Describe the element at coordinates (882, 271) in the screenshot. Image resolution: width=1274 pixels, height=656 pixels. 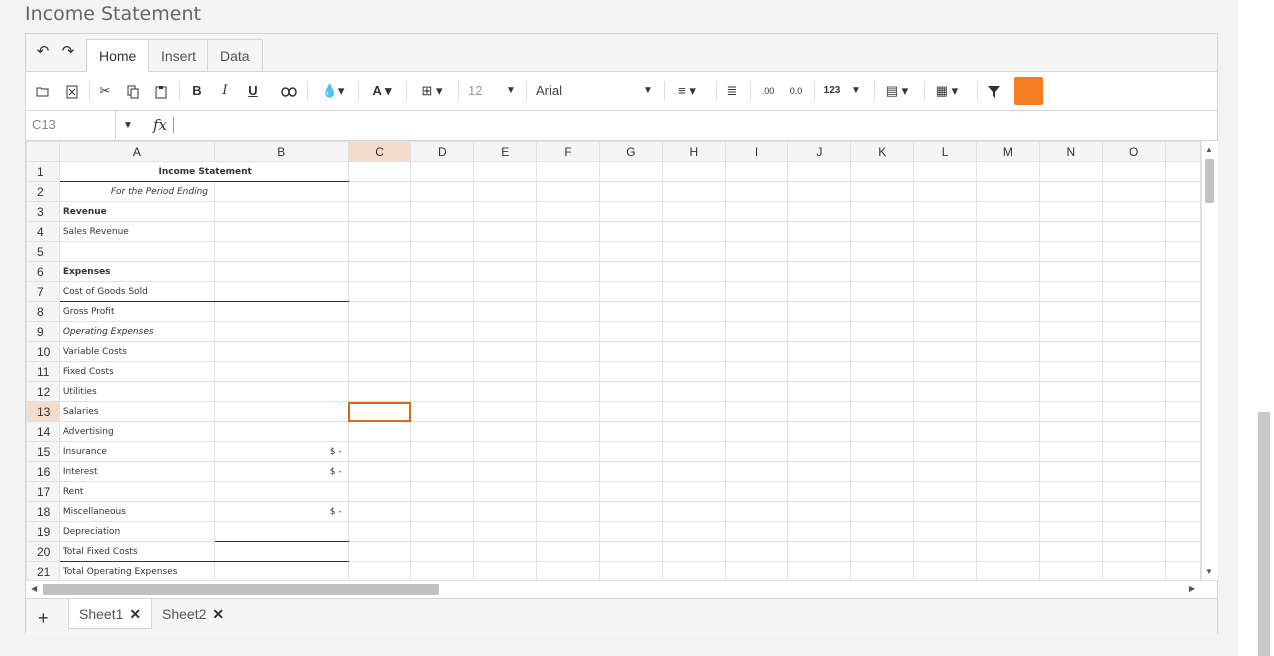
I see `cell-k6` at that location.